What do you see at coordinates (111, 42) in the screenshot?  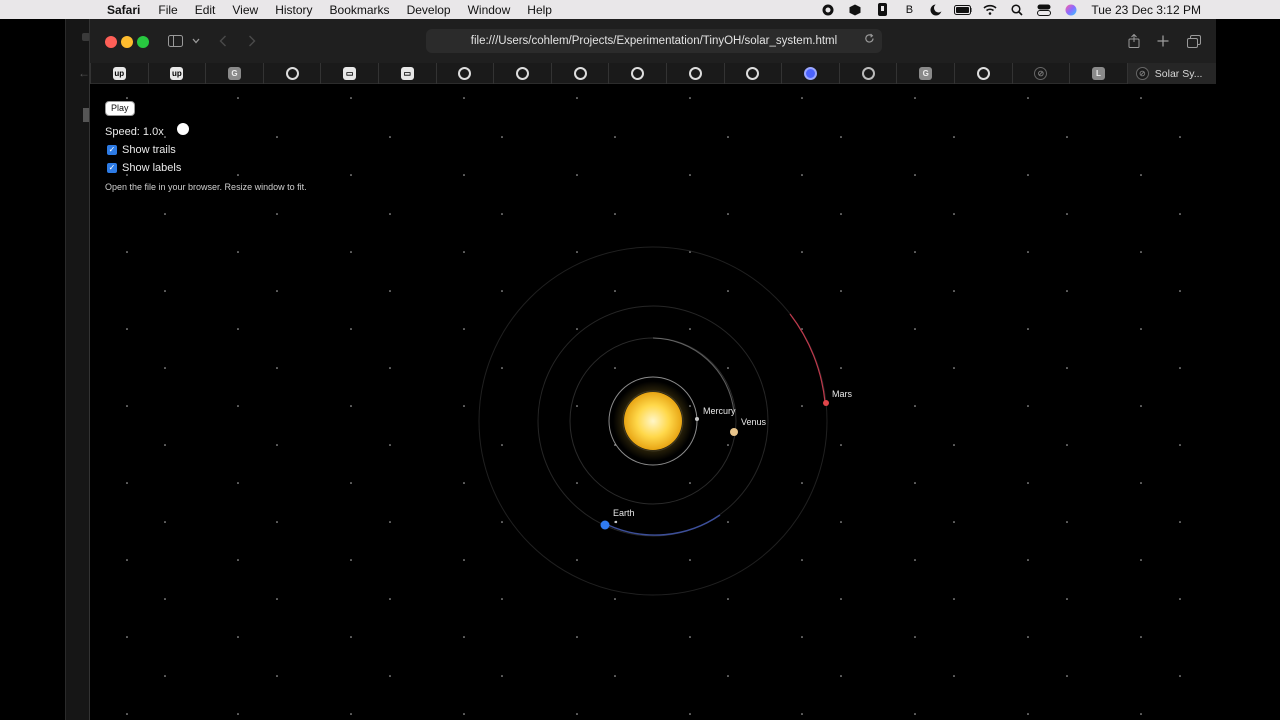 I see `close-window-button` at bounding box center [111, 42].